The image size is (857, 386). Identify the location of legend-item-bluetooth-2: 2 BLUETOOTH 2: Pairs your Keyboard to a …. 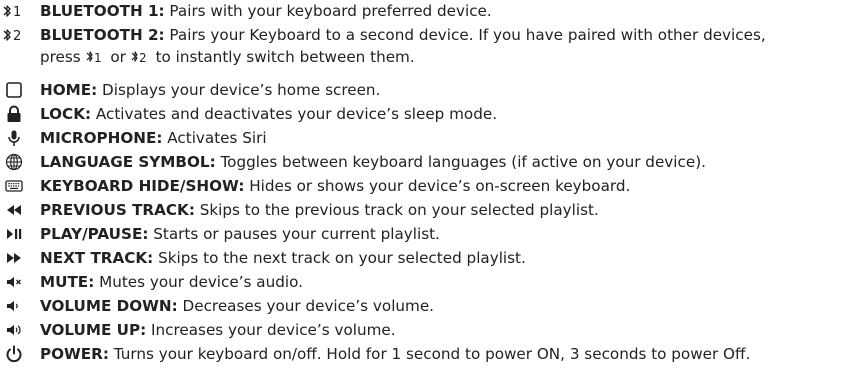
(428, 46).